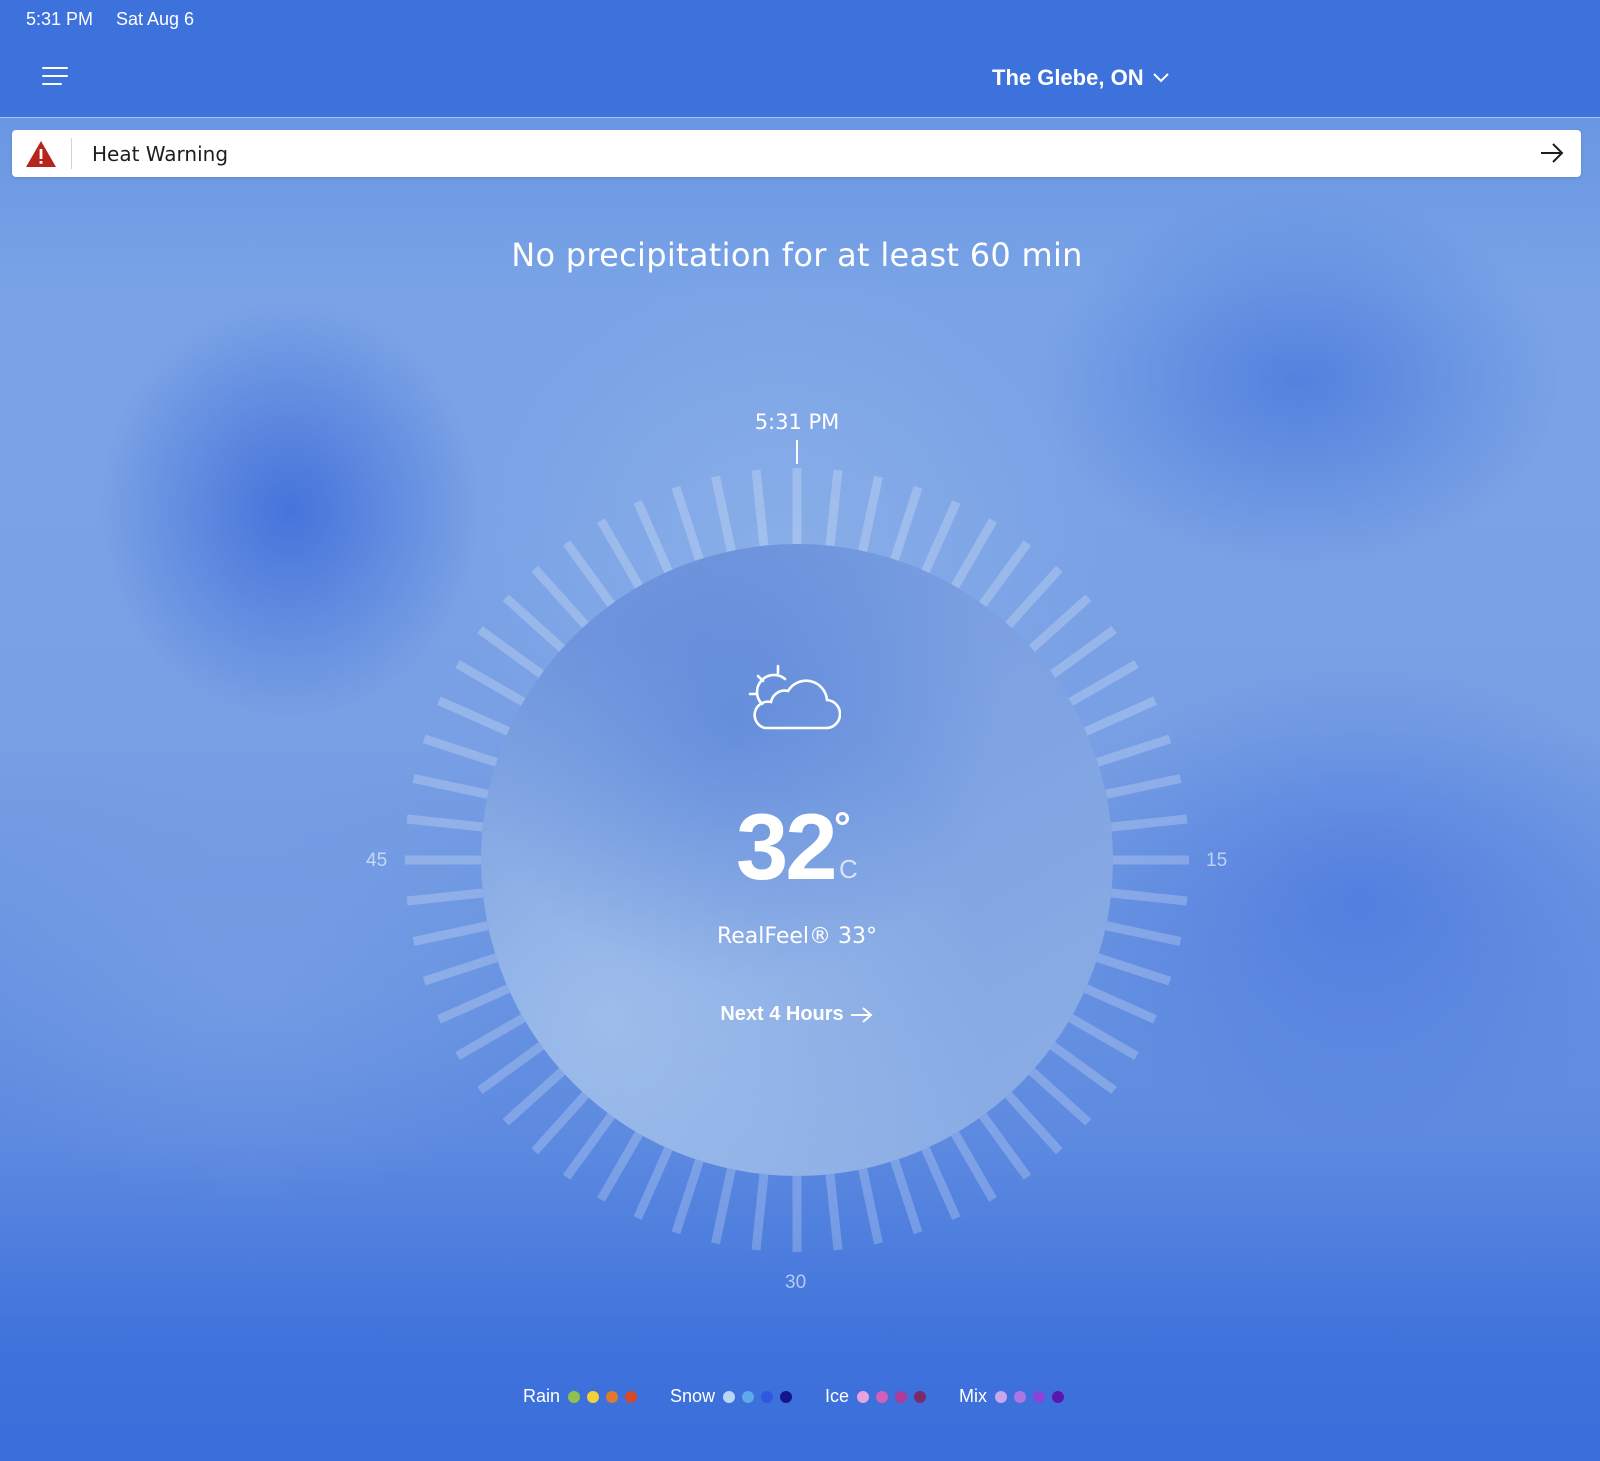  I want to click on partly-cloudy-icon, so click(794, 697).